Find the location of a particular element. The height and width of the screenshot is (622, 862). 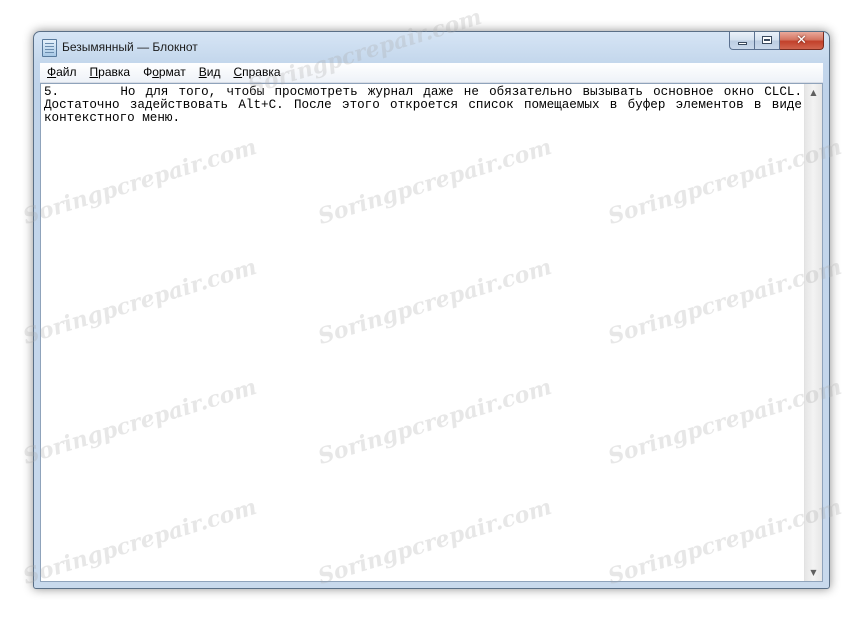

scroll-track is located at coordinates (813, 332).